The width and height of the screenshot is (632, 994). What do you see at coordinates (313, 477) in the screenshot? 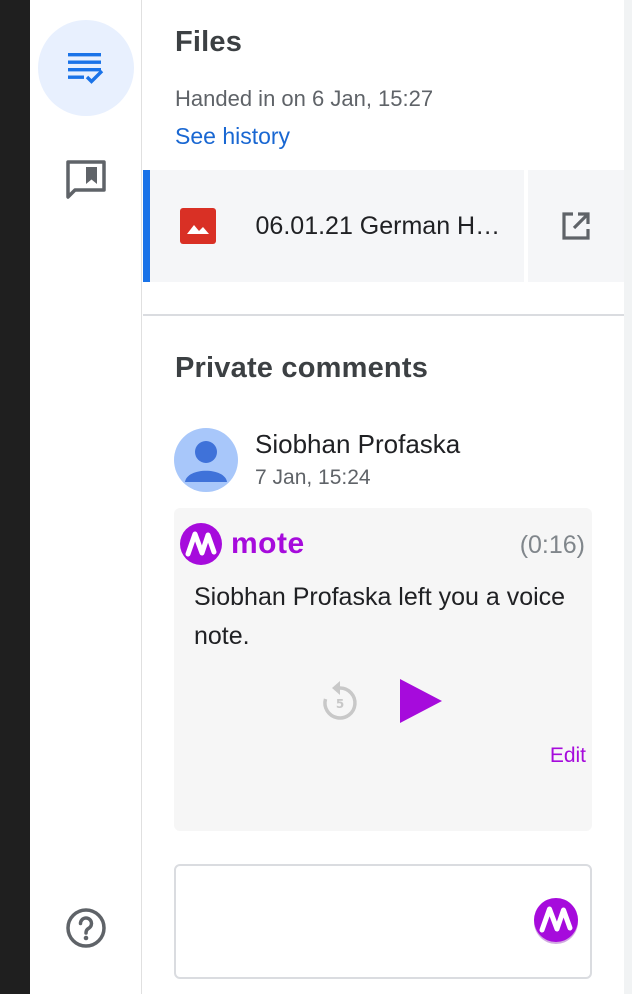
I see `comment-timestamp: 7 Jan, 15:24` at bounding box center [313, 477].